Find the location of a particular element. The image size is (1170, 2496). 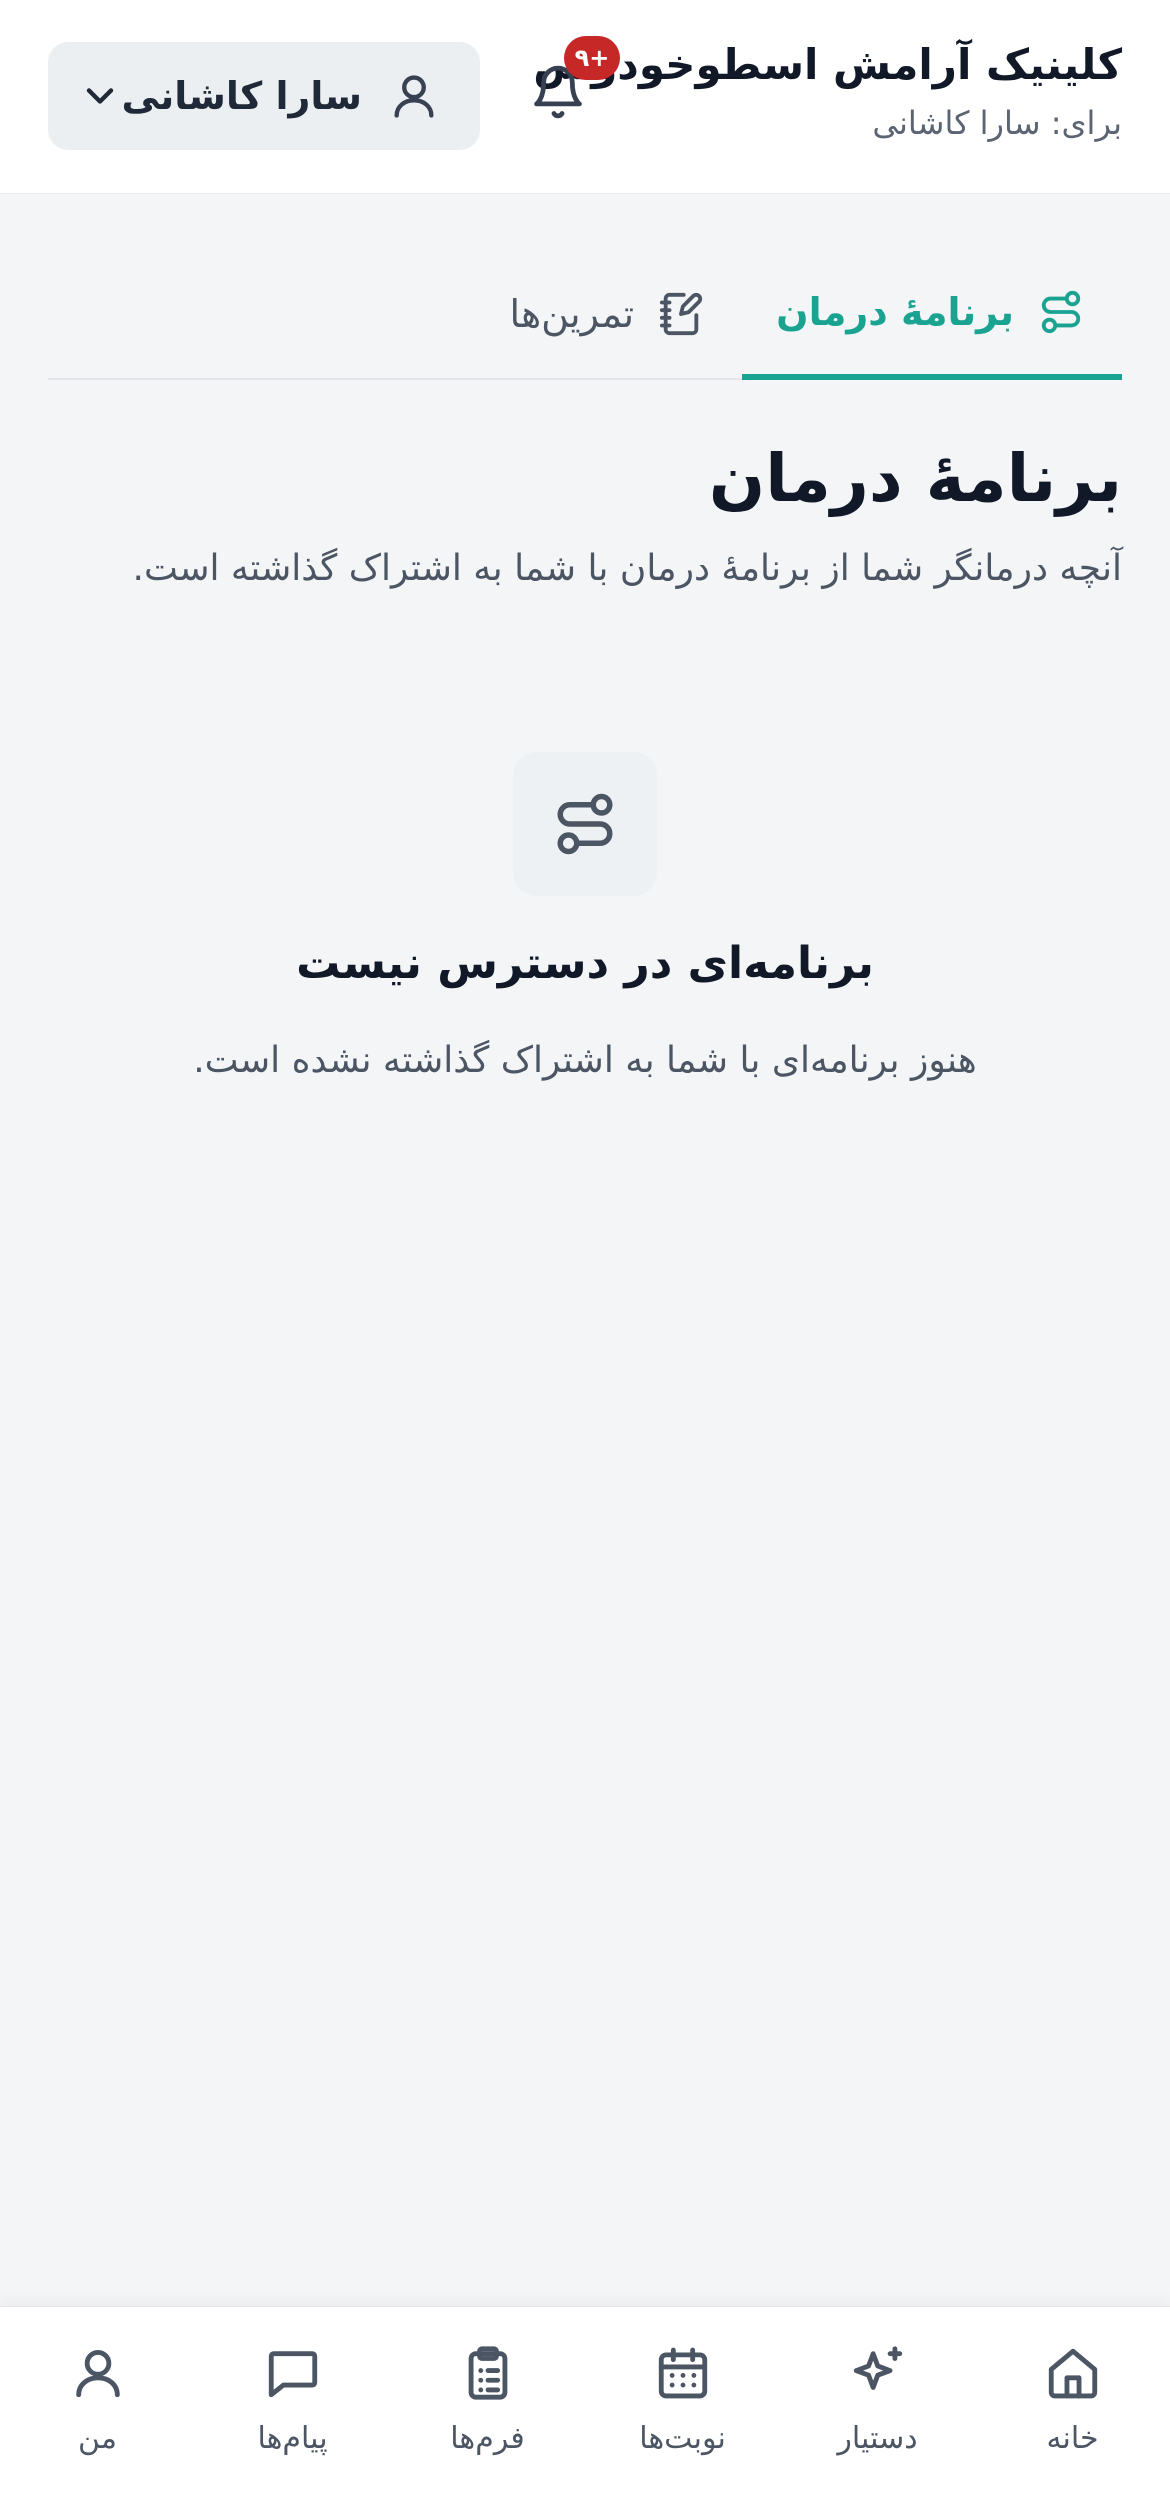

empty-state-title: برنامه‌ای در دسترس نیست is located at coordinates (585, 963).